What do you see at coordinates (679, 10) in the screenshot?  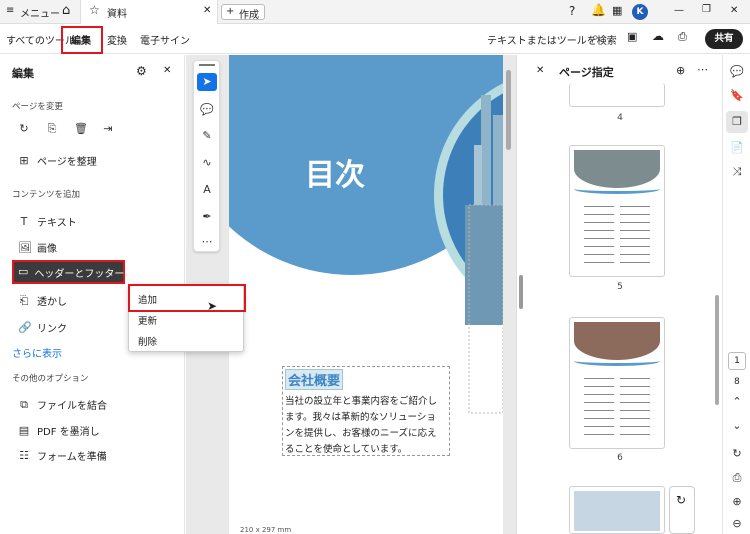 I see `minimize-icon: —` at bounding box center [679, 10].